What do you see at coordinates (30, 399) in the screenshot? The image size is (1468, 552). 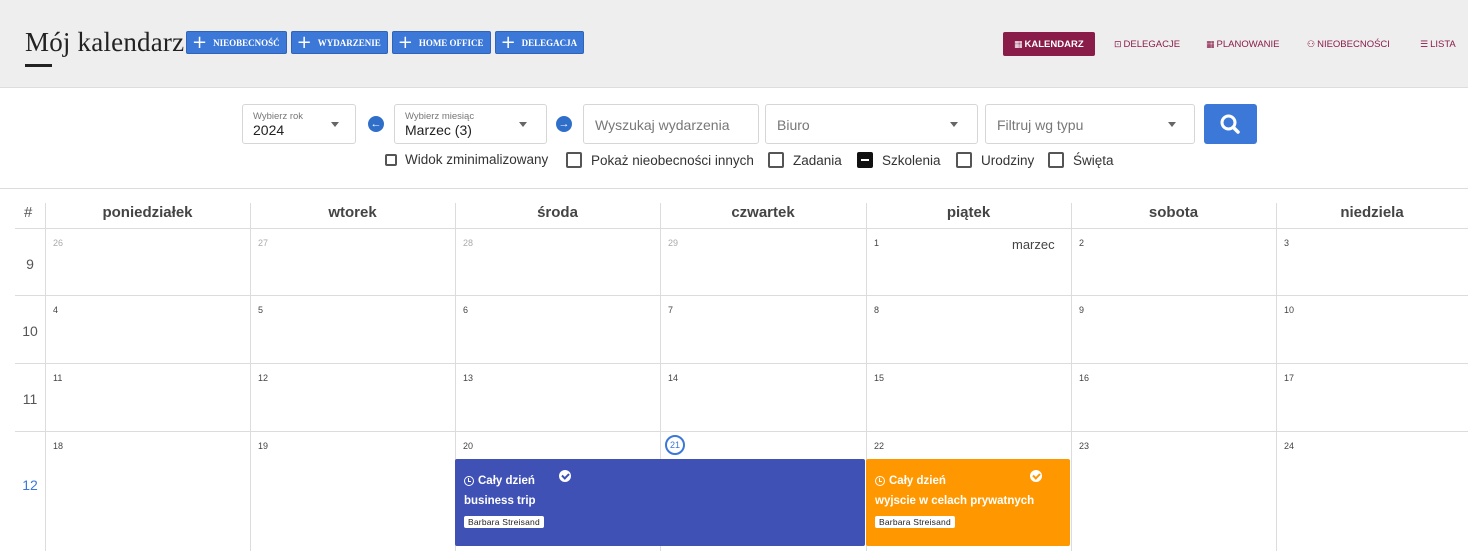 I see `week-number: 11` at bounding box center [30, 399].